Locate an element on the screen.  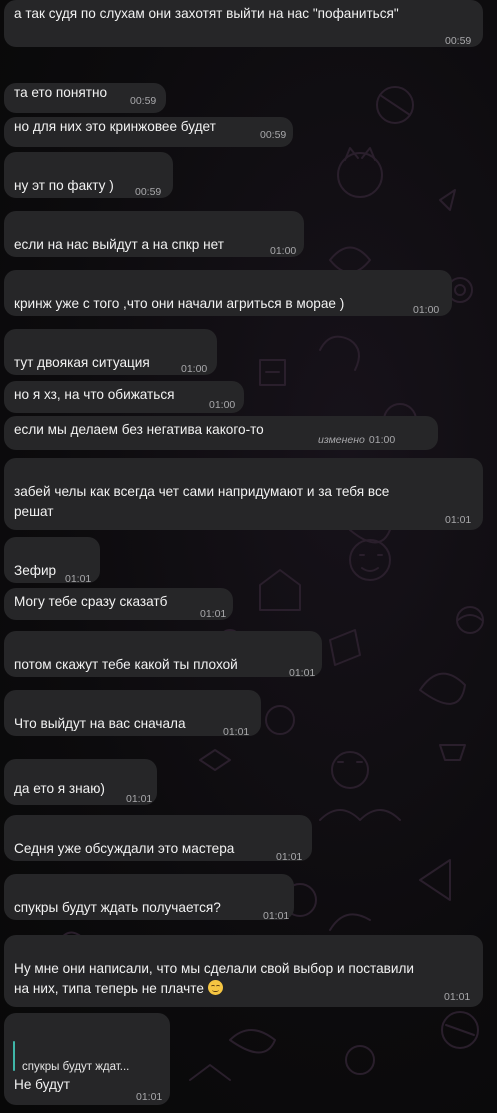
message-text: но я хз, на что обижаться is located at coordinates (94, 395).